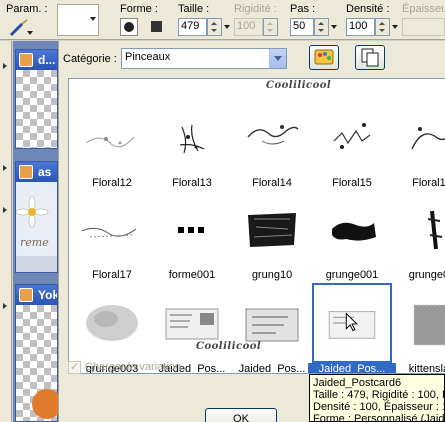 This screenshot has height=422, width=445. What do you see at coordinates (428, 183) in the screenshot?
I see `brush-item-label: Floral16` at bounding box center [428, 183].